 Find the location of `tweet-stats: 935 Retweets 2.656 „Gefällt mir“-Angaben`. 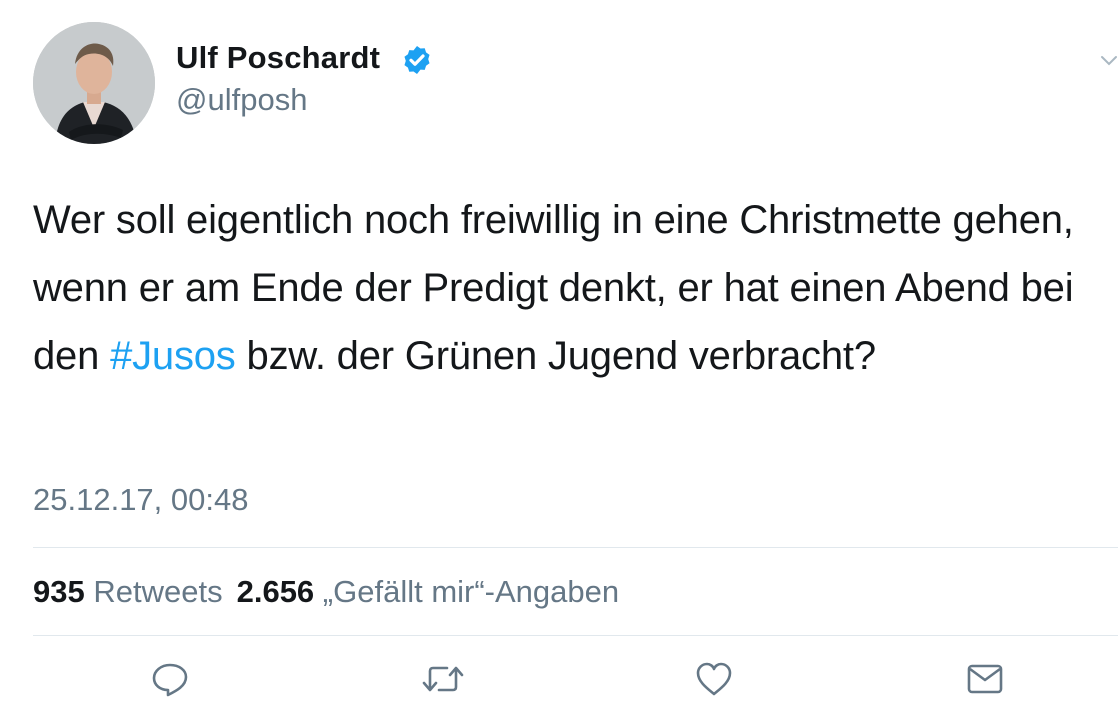

tweet-stats: 935 Retweets 2.656 „Gefällt mir“-Angaben is located at coordinates (326, 592).